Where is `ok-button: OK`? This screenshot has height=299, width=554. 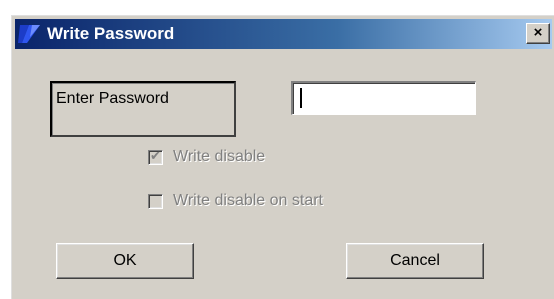
ok-button: OK is located at coordinates (125, 261).